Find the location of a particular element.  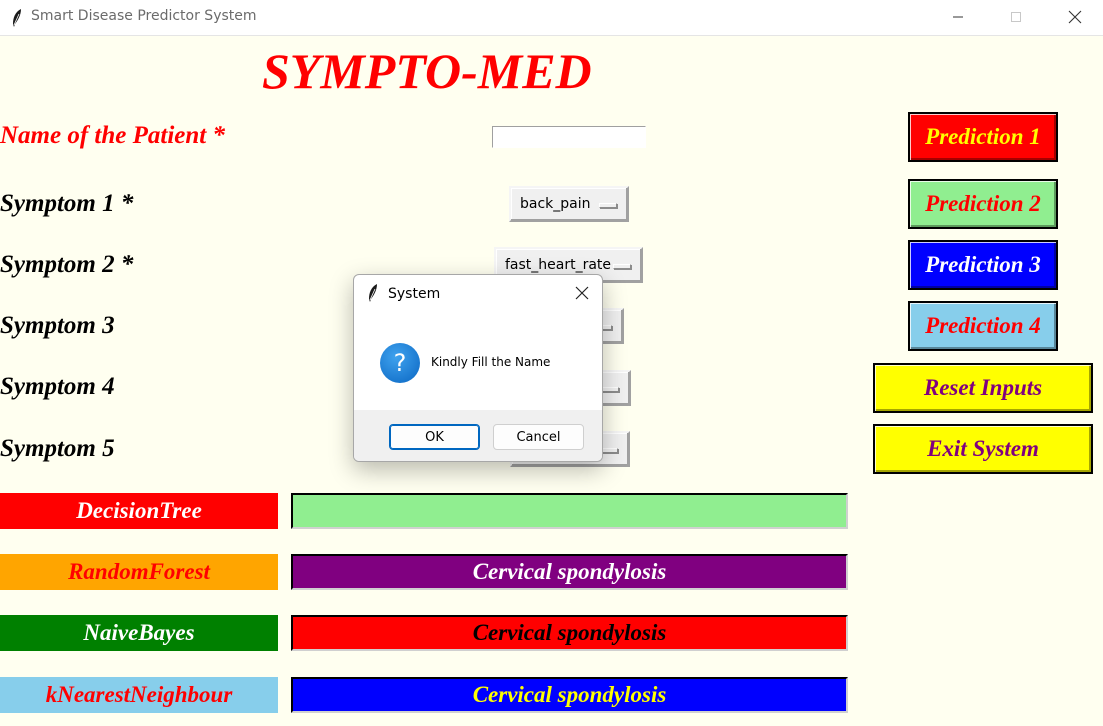

dialog-footer: OK Cancel is located at coordinates (478, 435).